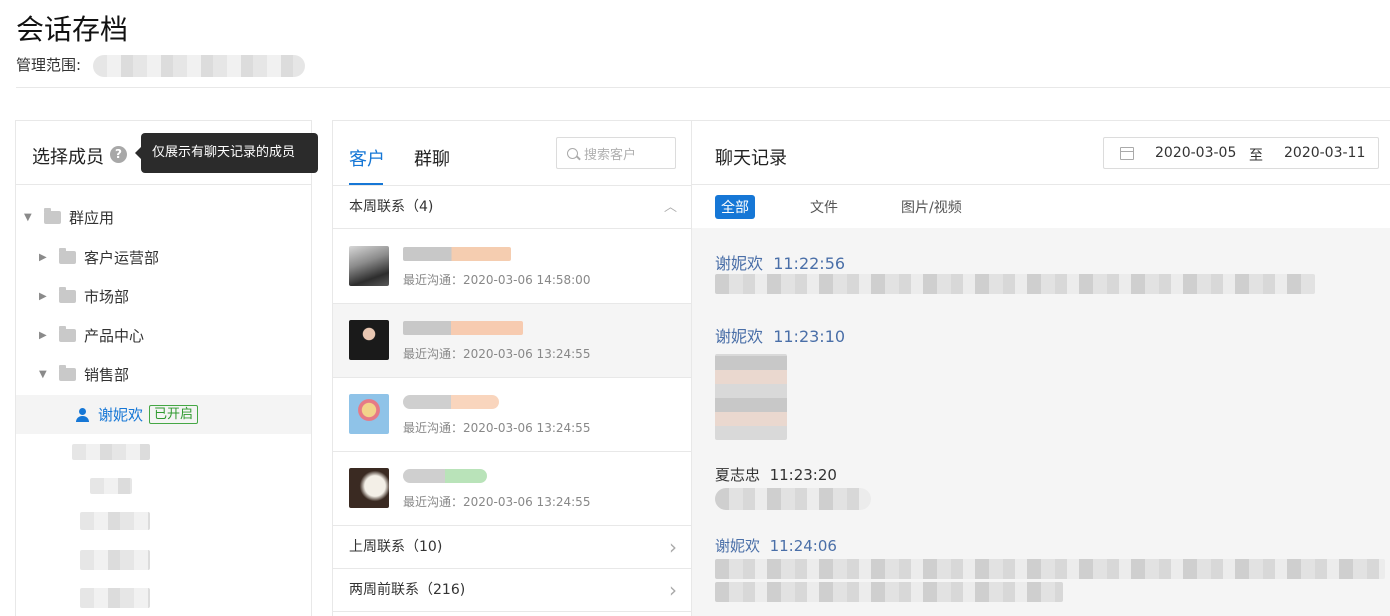  Describe the element at coordinates (809, 336) in the screenshot. I see `message-time: 11:23:10` at that location.